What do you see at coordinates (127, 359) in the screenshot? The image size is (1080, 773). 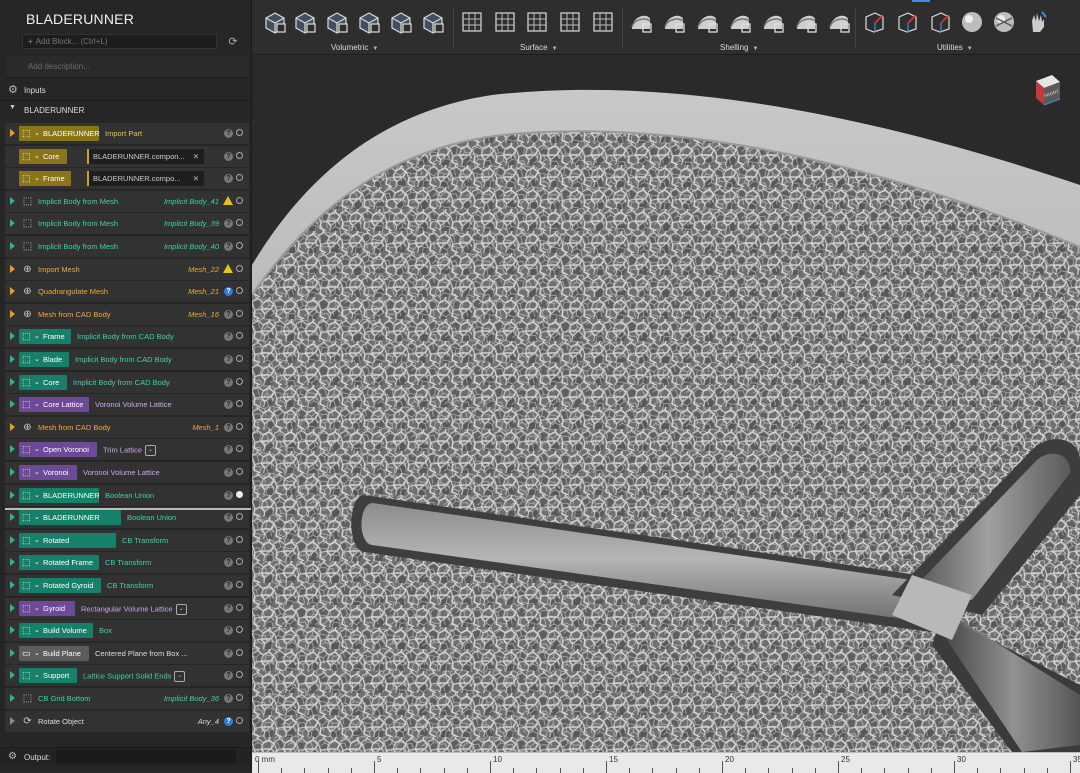 I see `block-row: ⬚ ⌄ Blade Implicit Body from CAD Body?` at bounding box center [127, 359].